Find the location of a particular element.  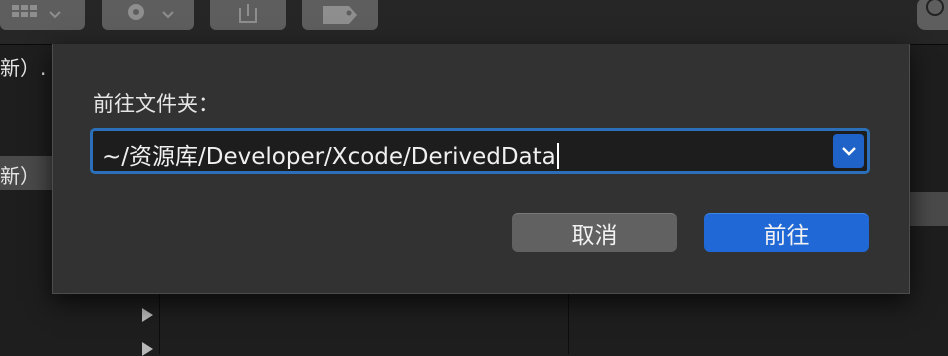

disclosure-triangle-icon is located at coordinates (147, 315).